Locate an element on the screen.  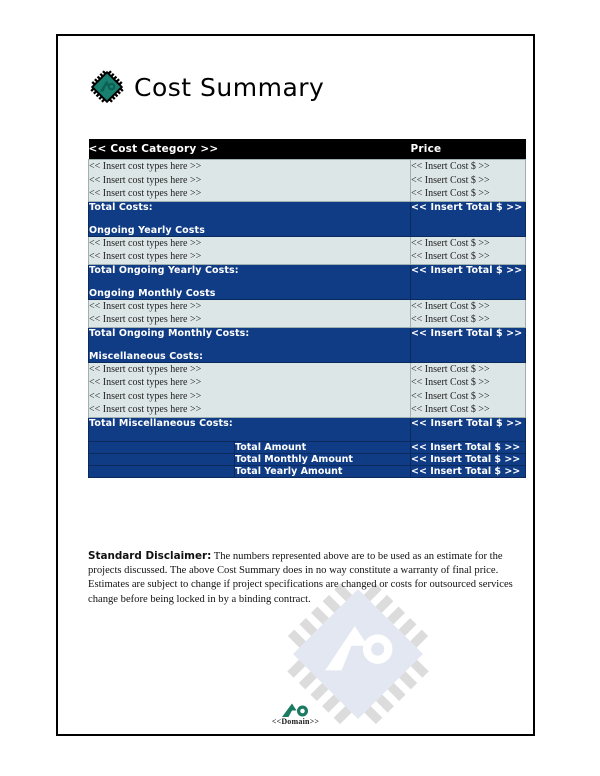
table-header-row: << Cost Category >> Price is located at coordinates (307, 149).